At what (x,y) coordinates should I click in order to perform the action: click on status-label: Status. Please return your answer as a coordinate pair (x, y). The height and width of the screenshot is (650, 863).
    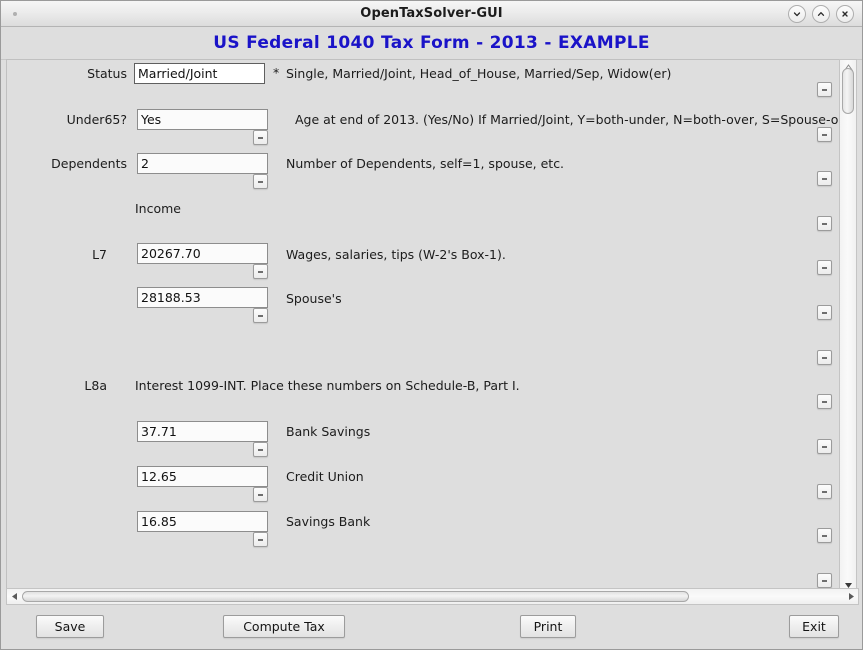
    Looking at the image, I should click on (107, 73).